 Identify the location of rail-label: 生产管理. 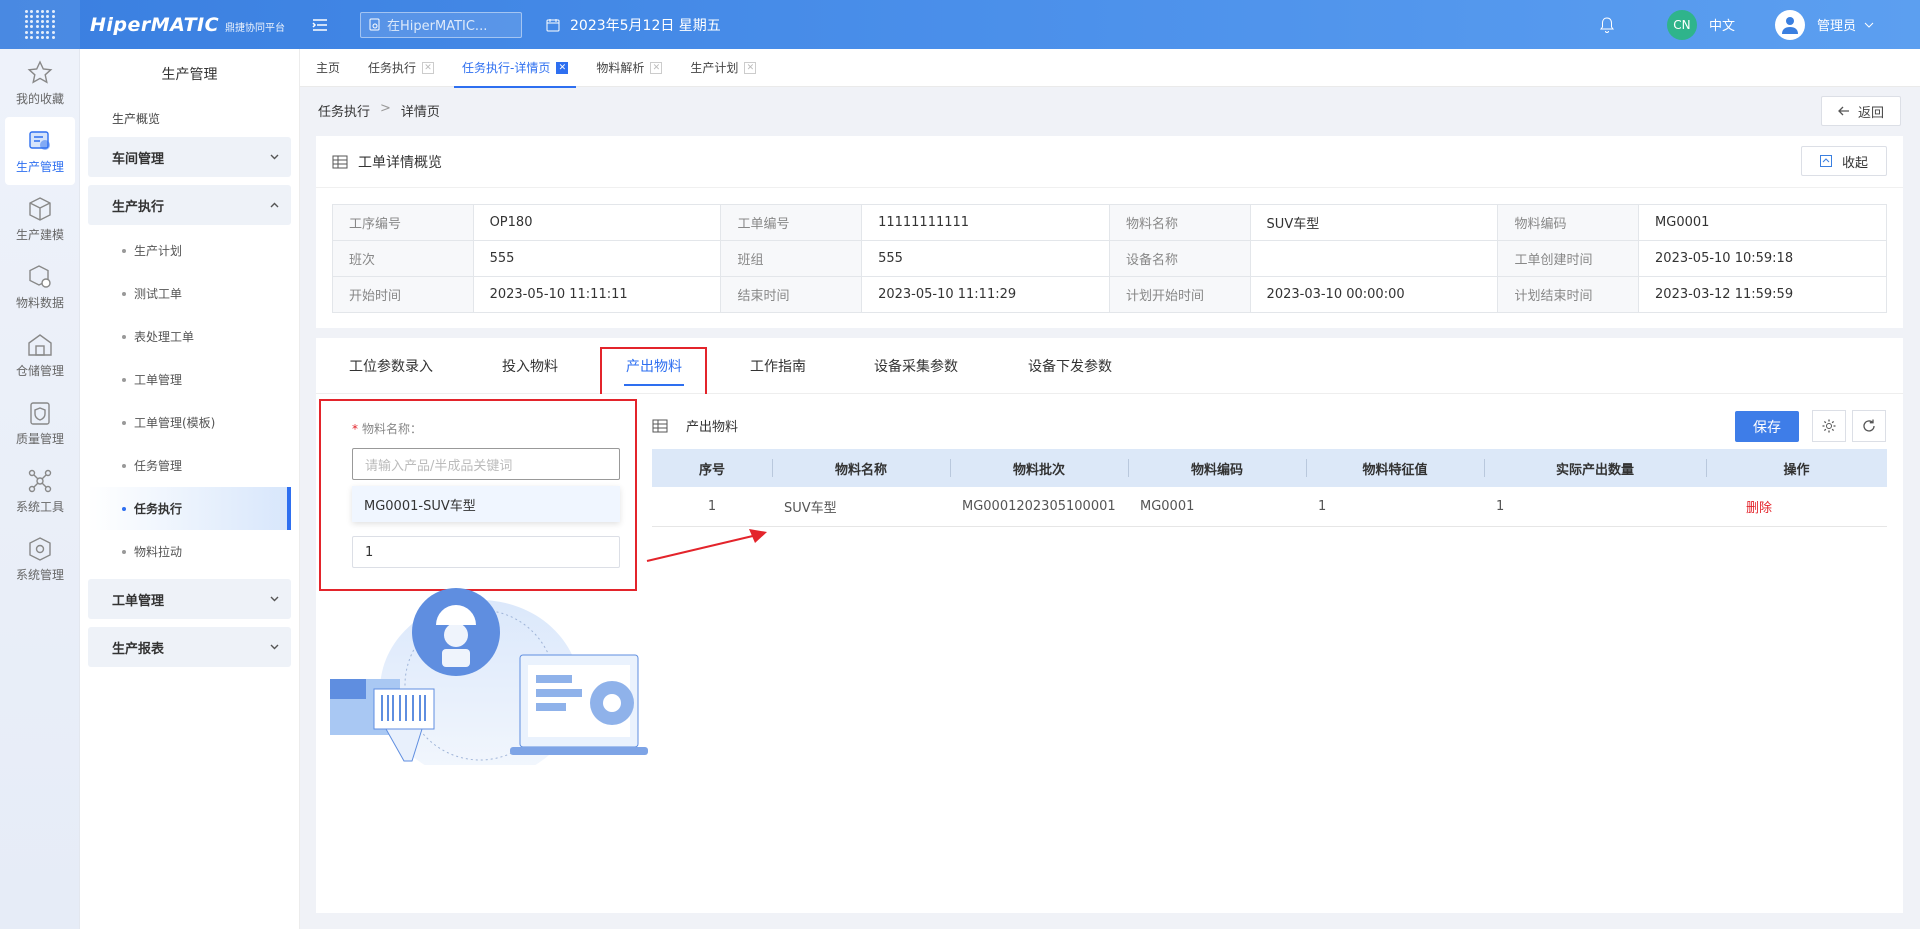
(39, 166).